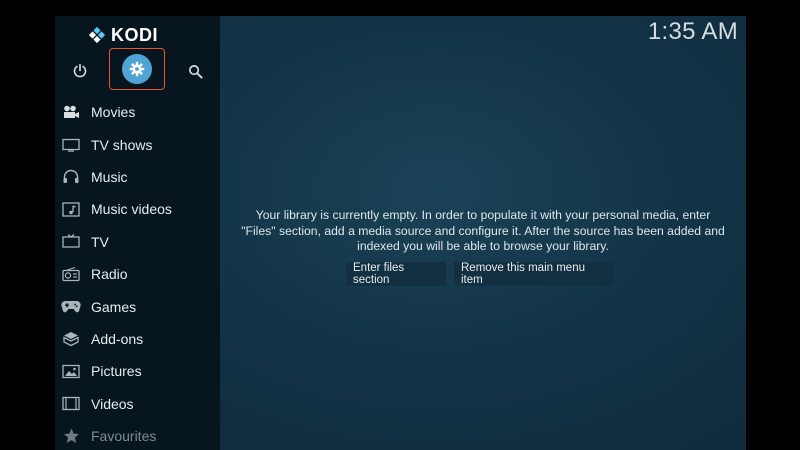 The width and height of the screenshot is (800, 450). I want to click on sidebar-item-tv: TV, so click(137, 242).